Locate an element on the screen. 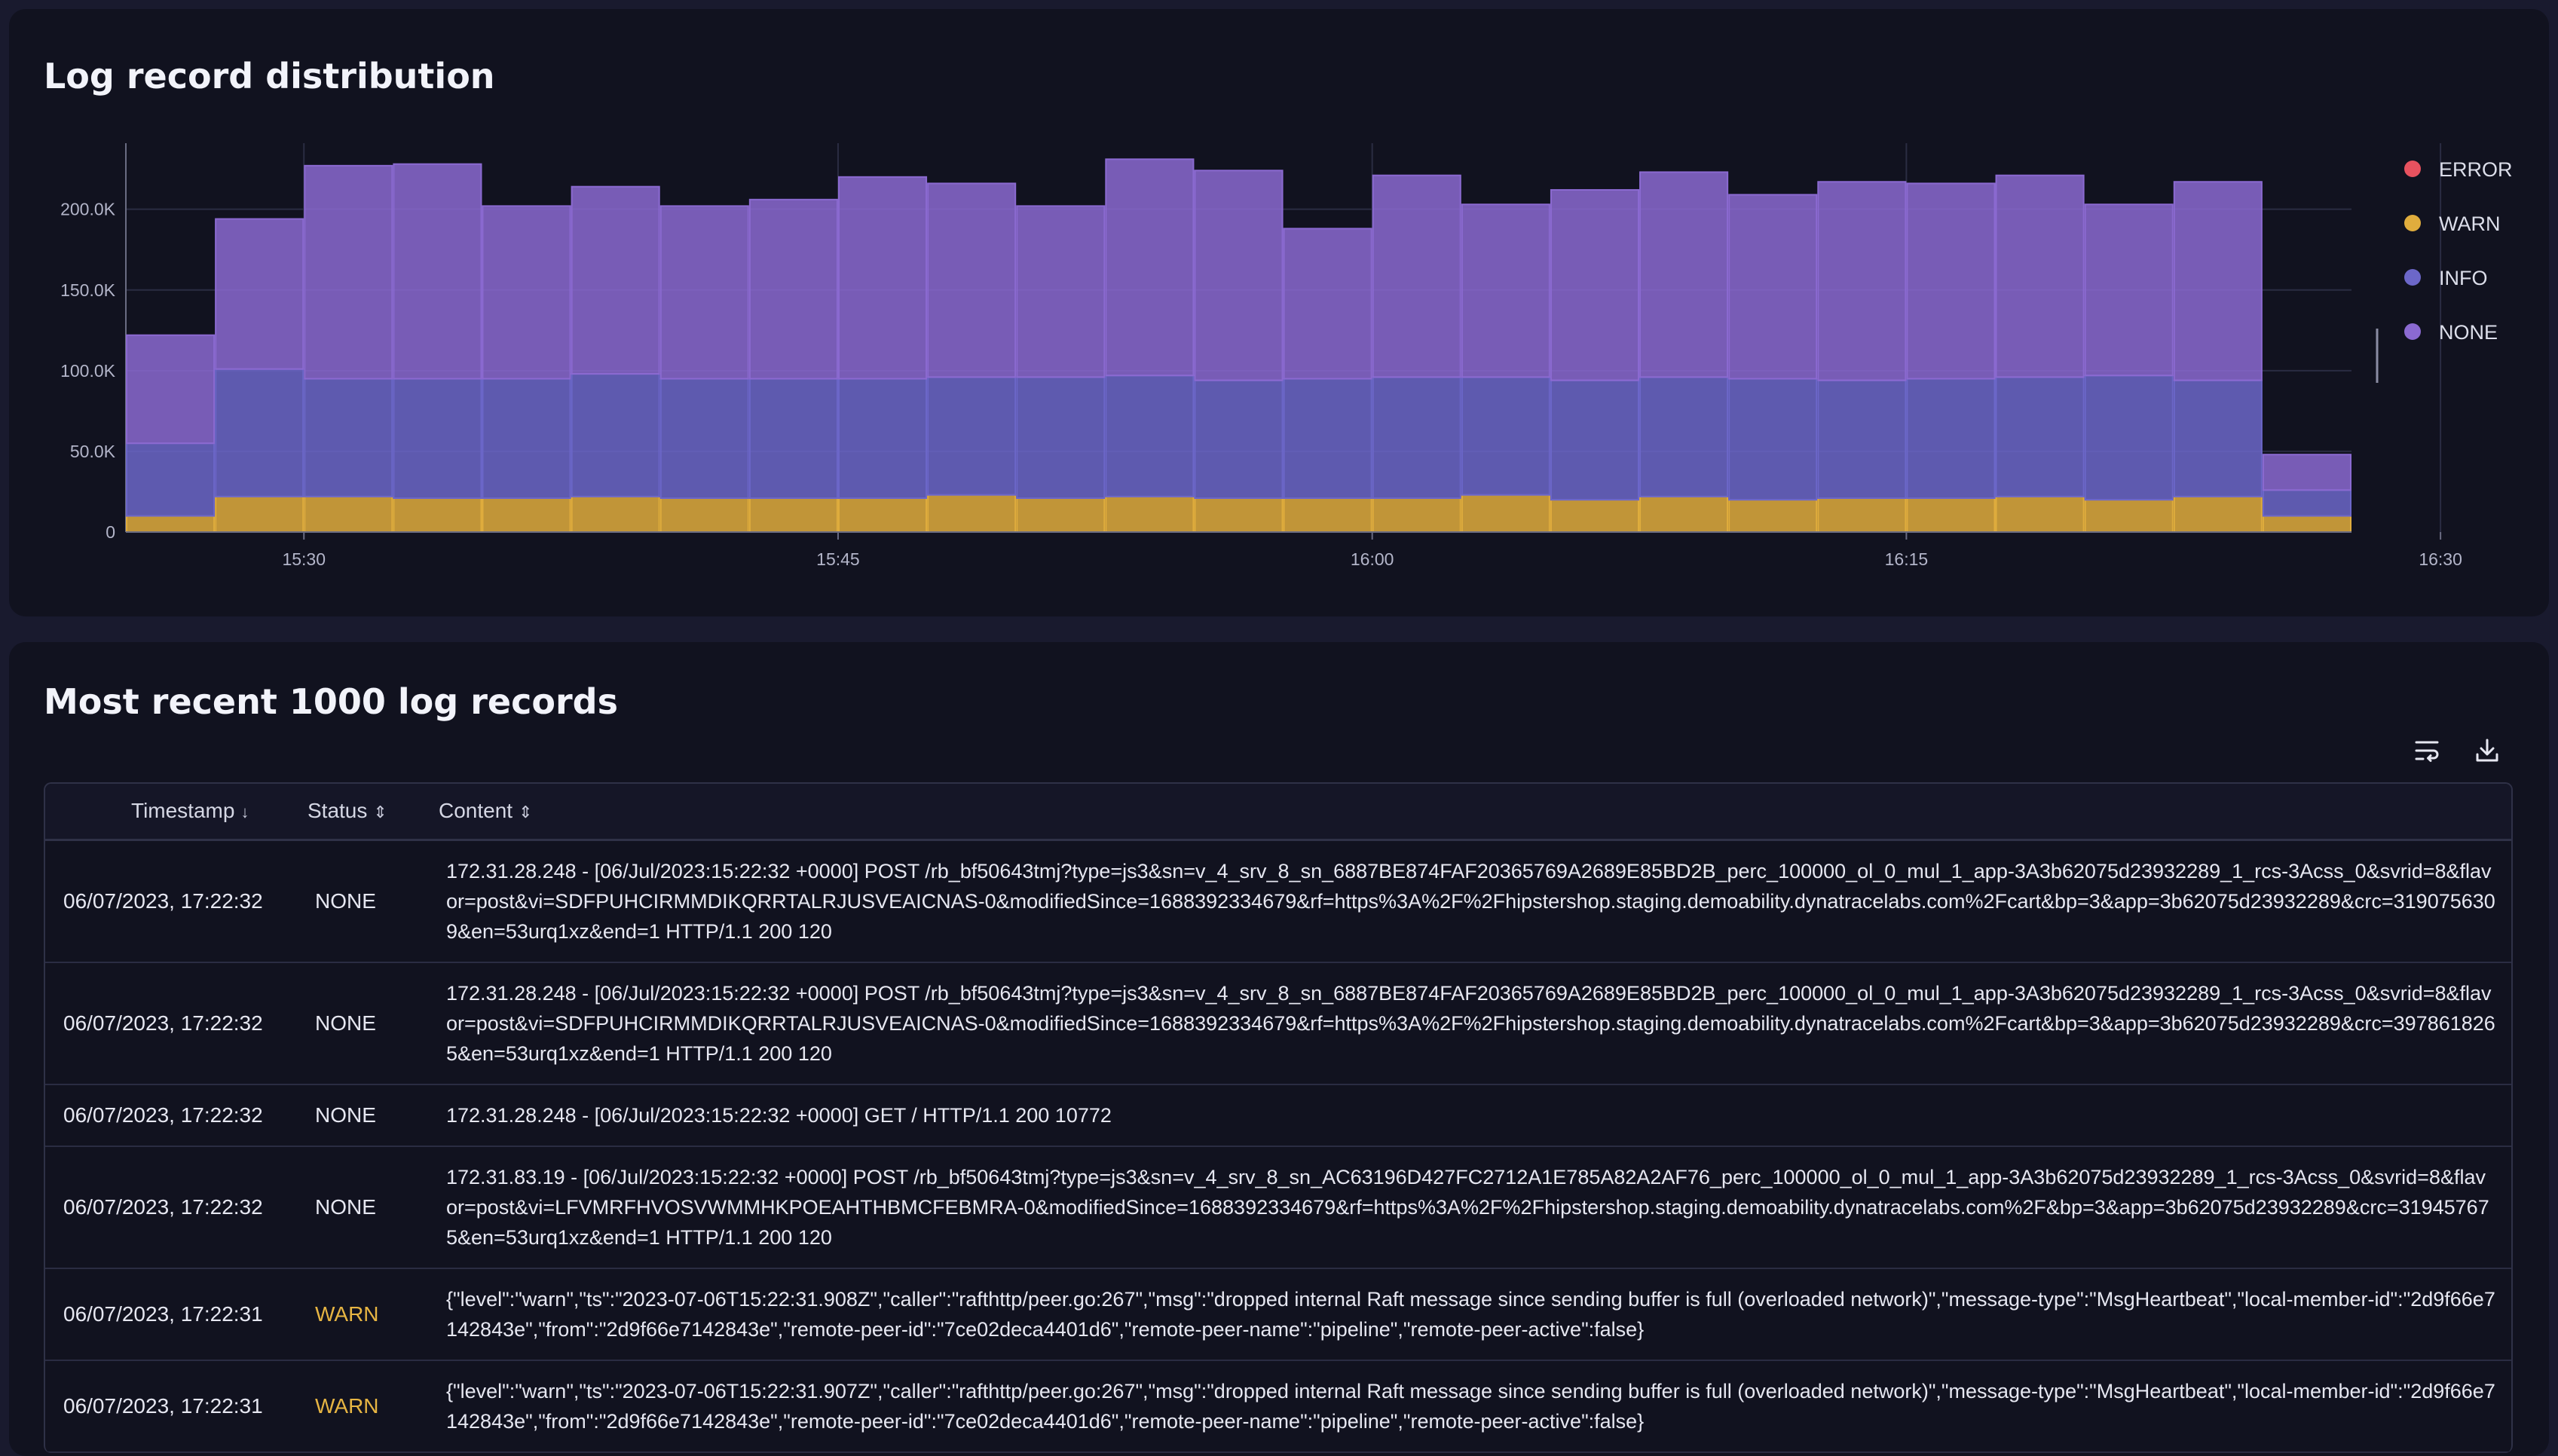 The height and width of the screenshot is (1456, 2558). status-cell: NONE is located at coordinates (345, 1207).